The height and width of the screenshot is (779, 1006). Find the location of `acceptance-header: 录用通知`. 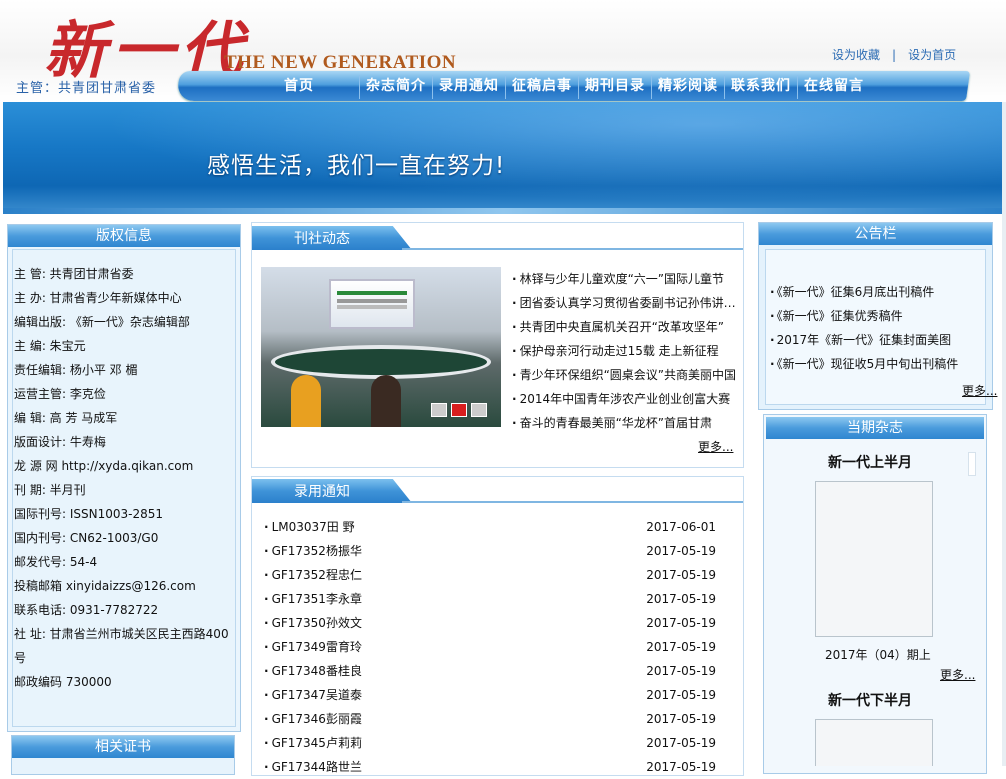

acceptance-header: 录用通知 is located at coordinates (497, 491).